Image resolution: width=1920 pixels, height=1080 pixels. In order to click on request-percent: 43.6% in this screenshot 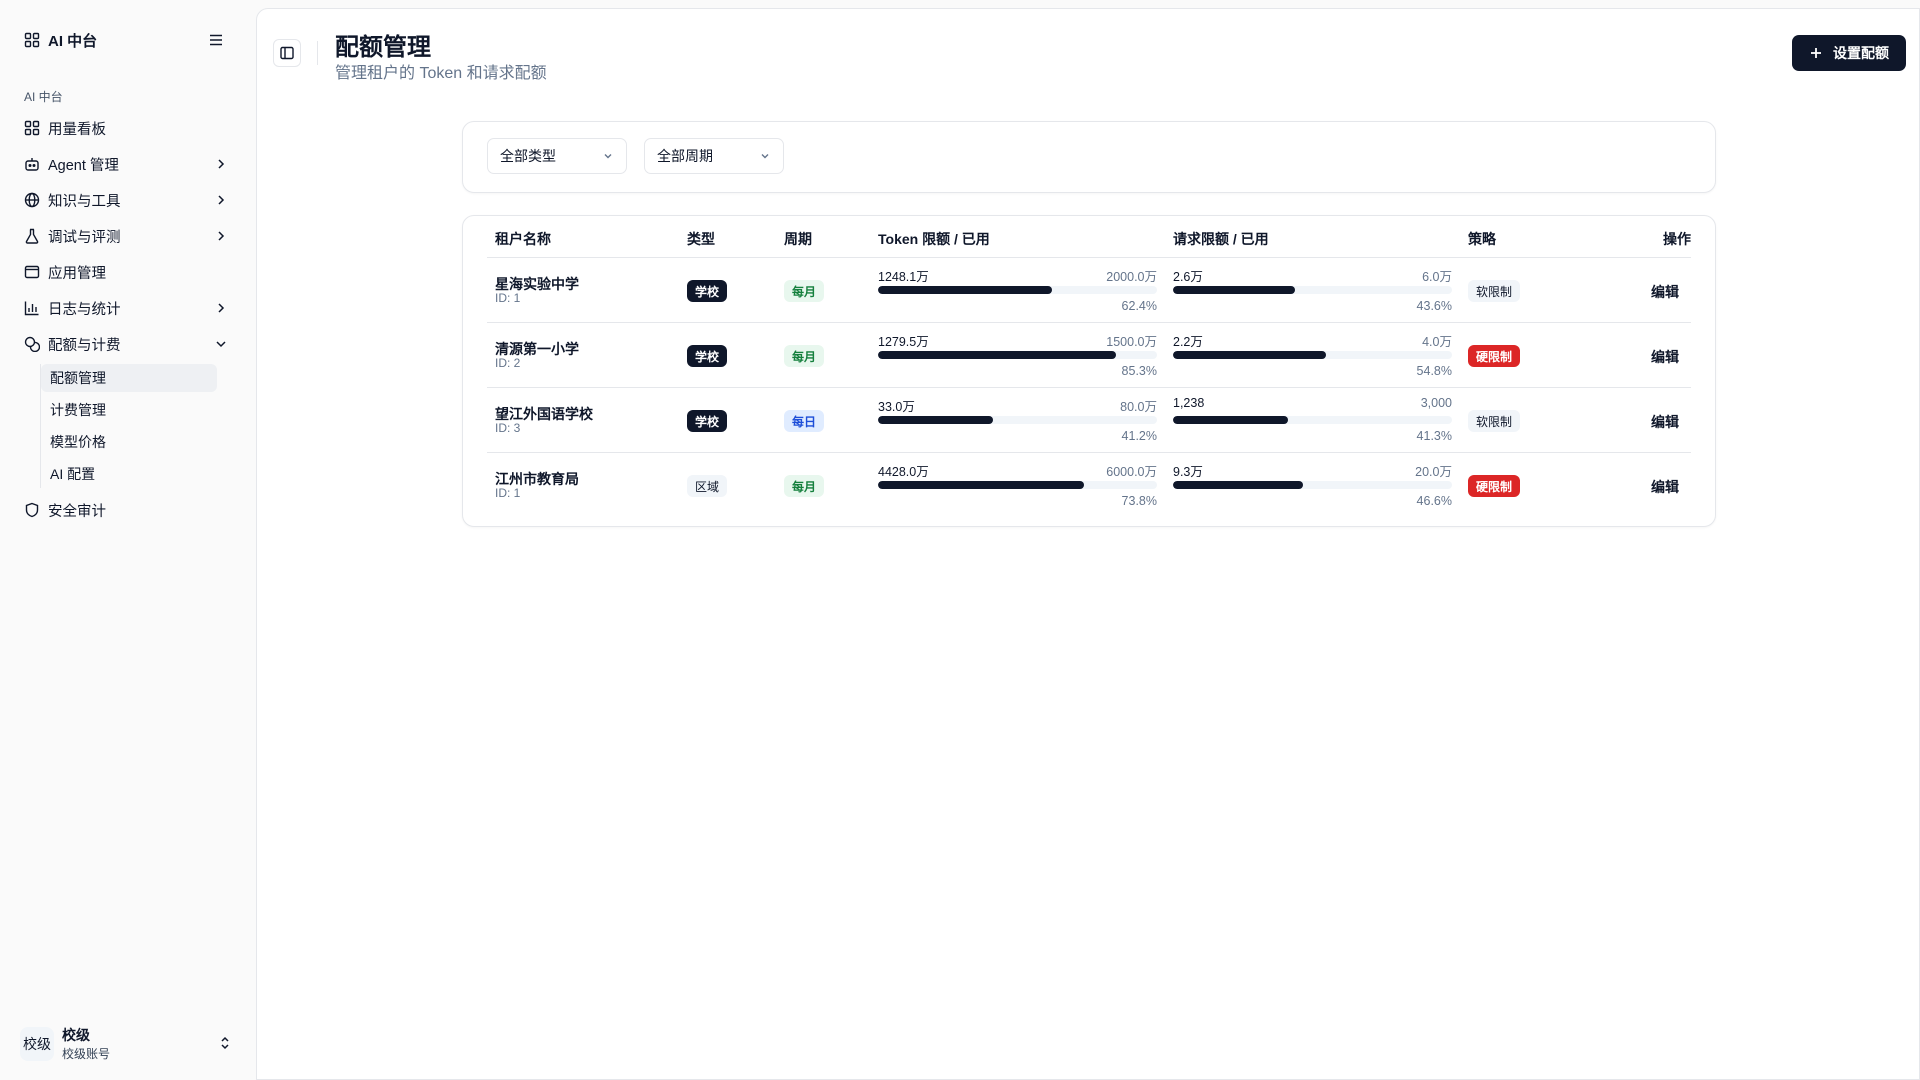, I will do `click(1434, 306)`.